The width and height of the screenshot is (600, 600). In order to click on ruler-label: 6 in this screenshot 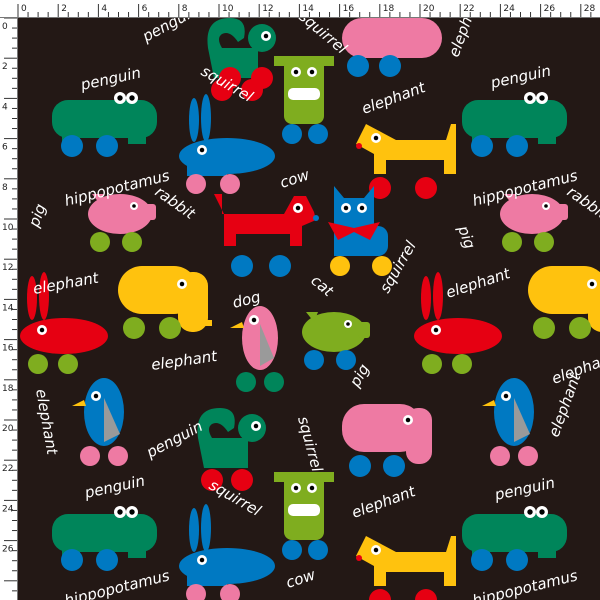, I will do `click(145, 9)`.